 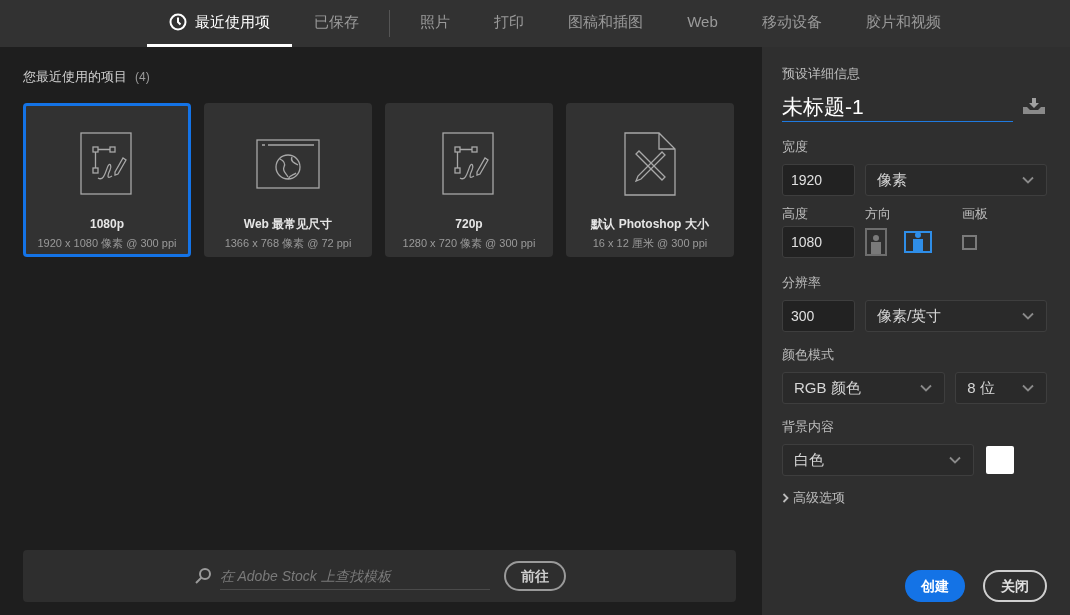 I want to click on color-swatch, so click(x=1000, y=460).